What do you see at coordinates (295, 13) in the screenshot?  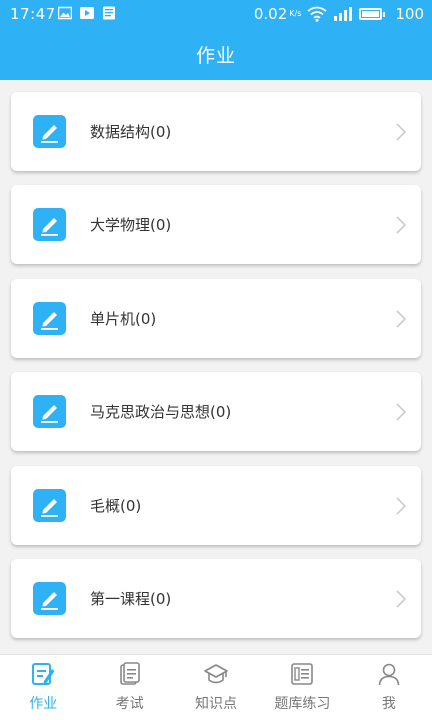 I see `net-speed-unit: K/s` at bounding box center [295, 13].